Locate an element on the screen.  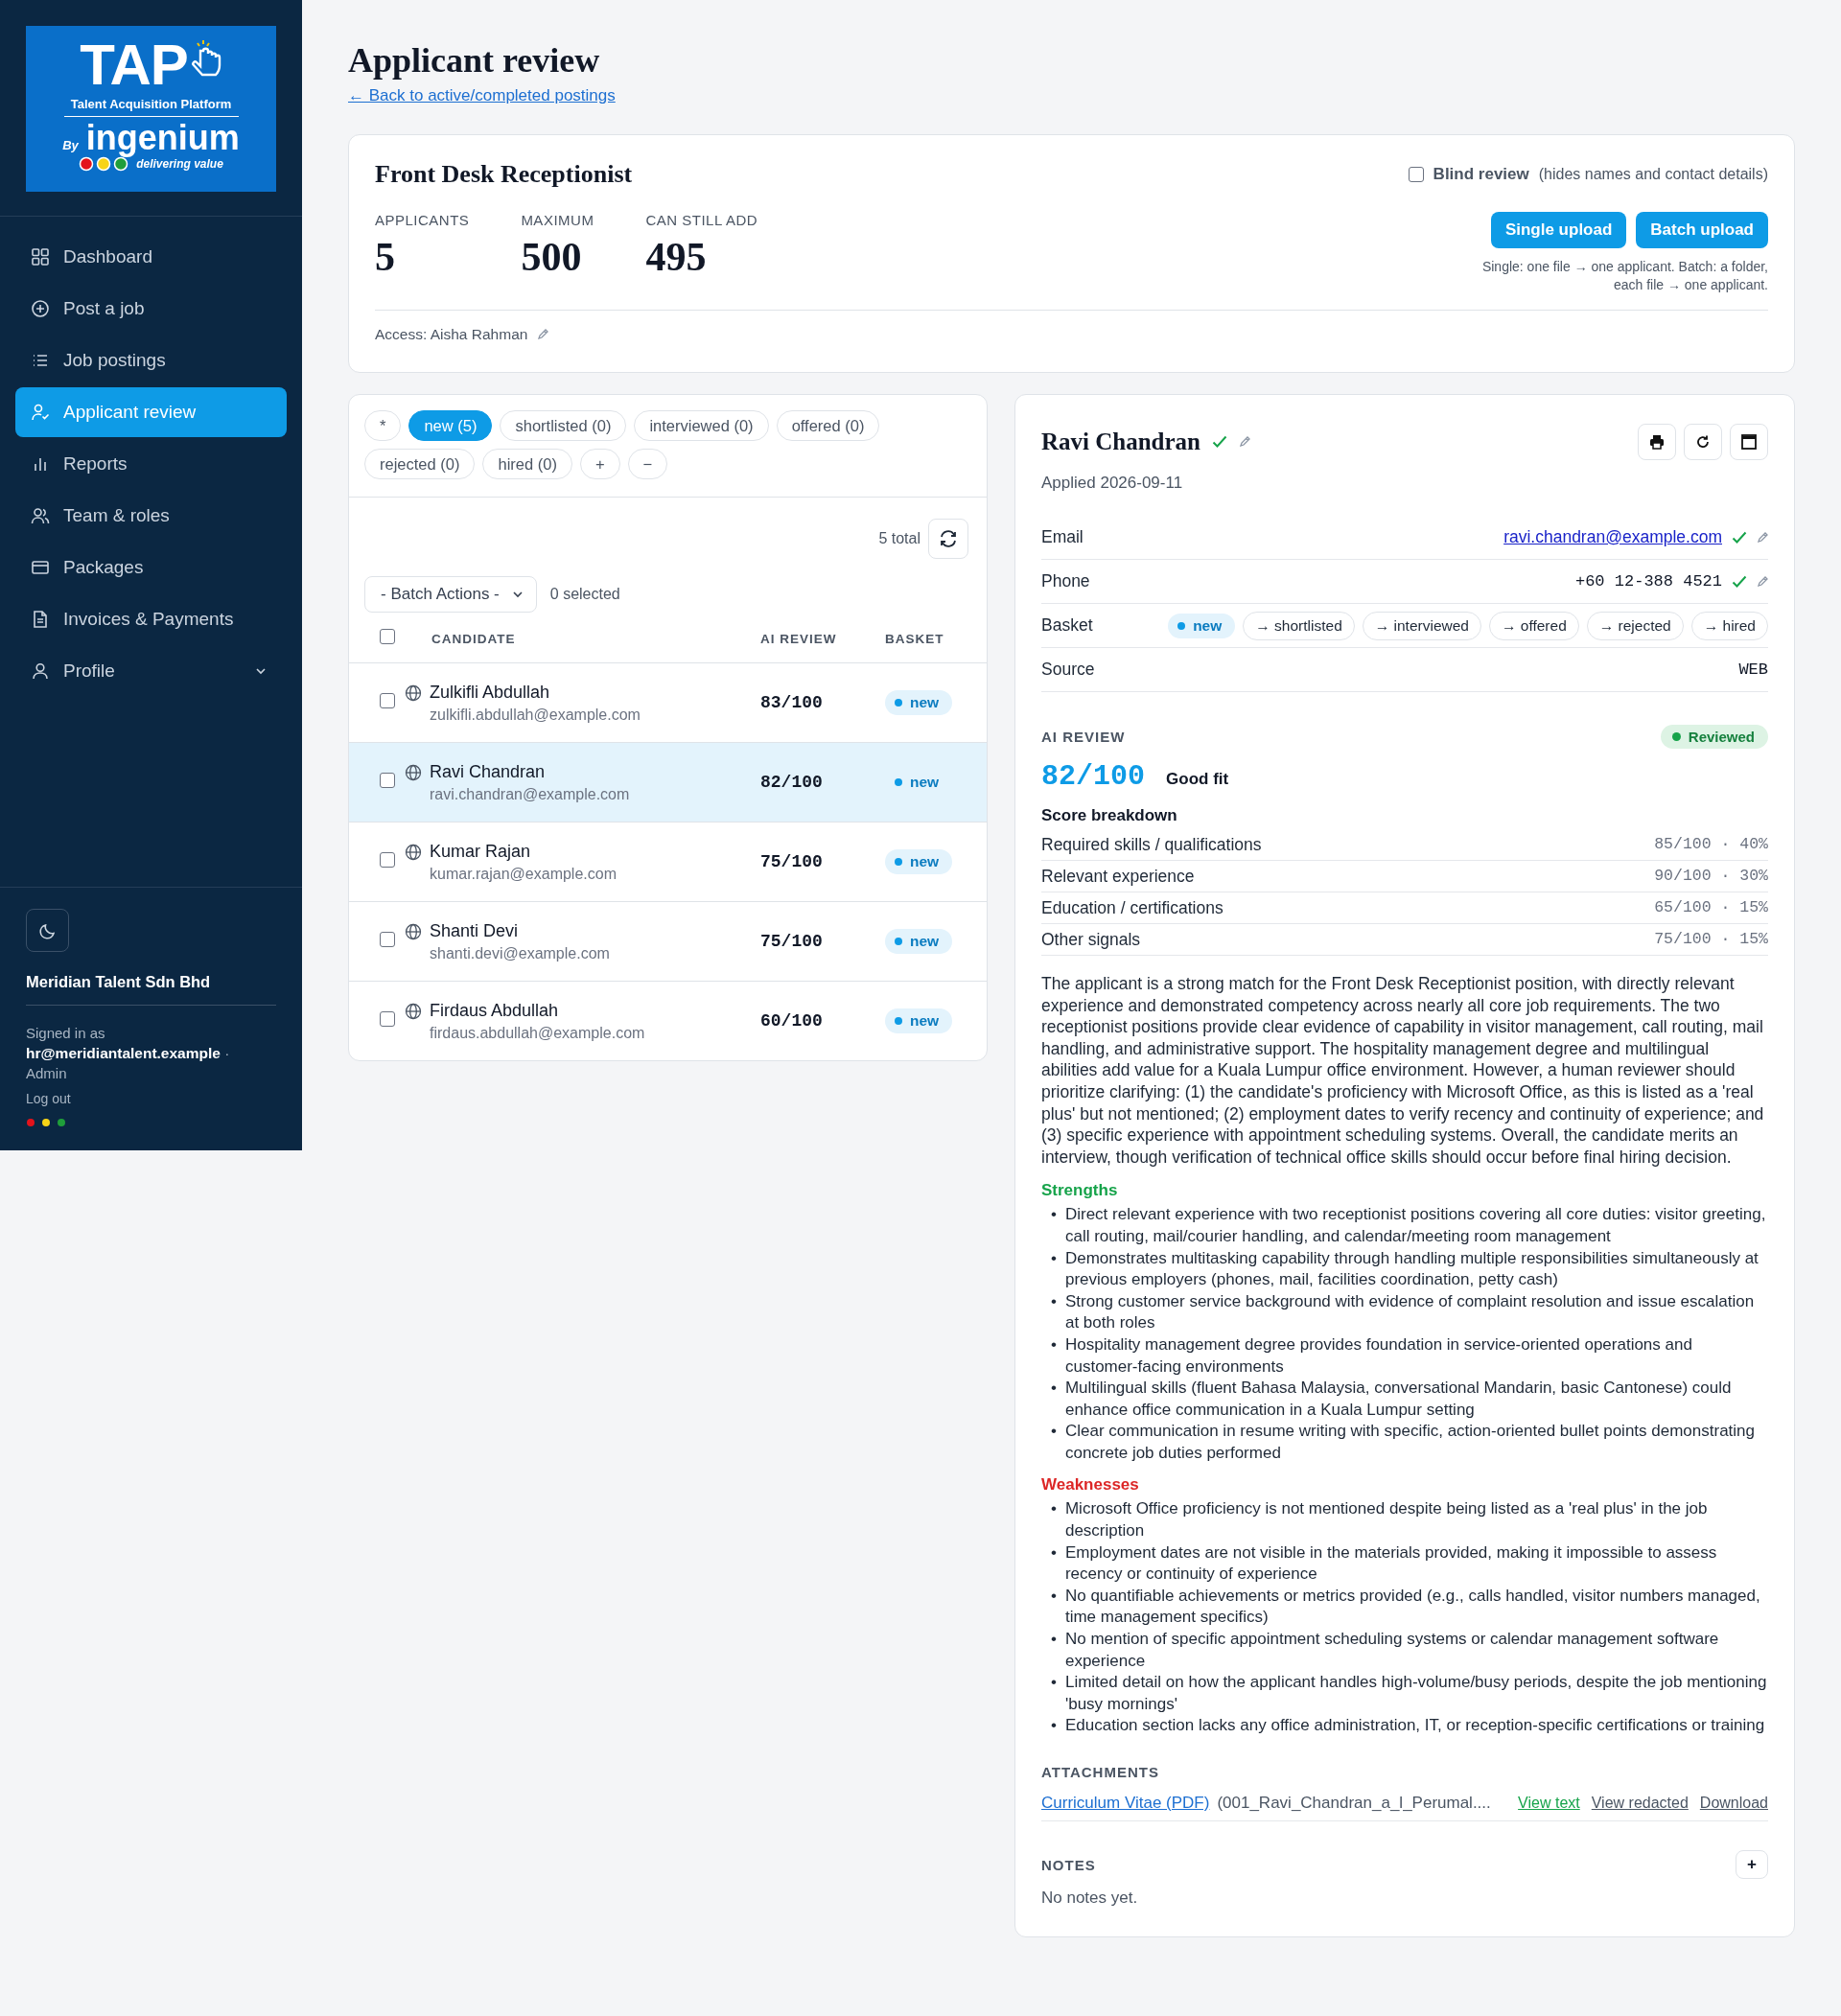
breakdown-label: Relevant experience is located at coordinates (1118, 877).